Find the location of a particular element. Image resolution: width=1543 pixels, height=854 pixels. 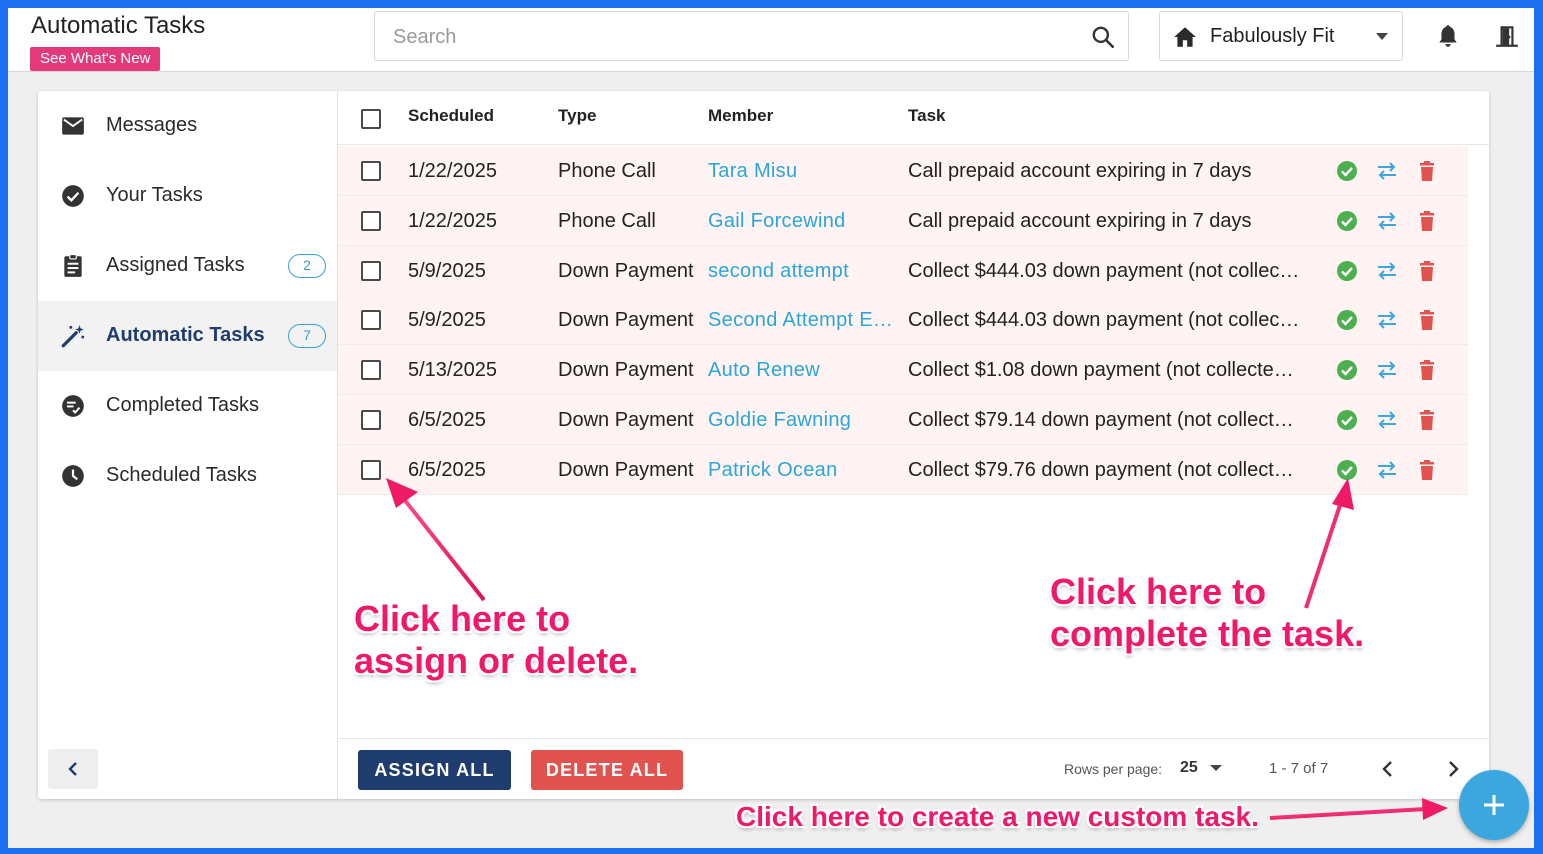

search-box is located at coordinates (751, 36).